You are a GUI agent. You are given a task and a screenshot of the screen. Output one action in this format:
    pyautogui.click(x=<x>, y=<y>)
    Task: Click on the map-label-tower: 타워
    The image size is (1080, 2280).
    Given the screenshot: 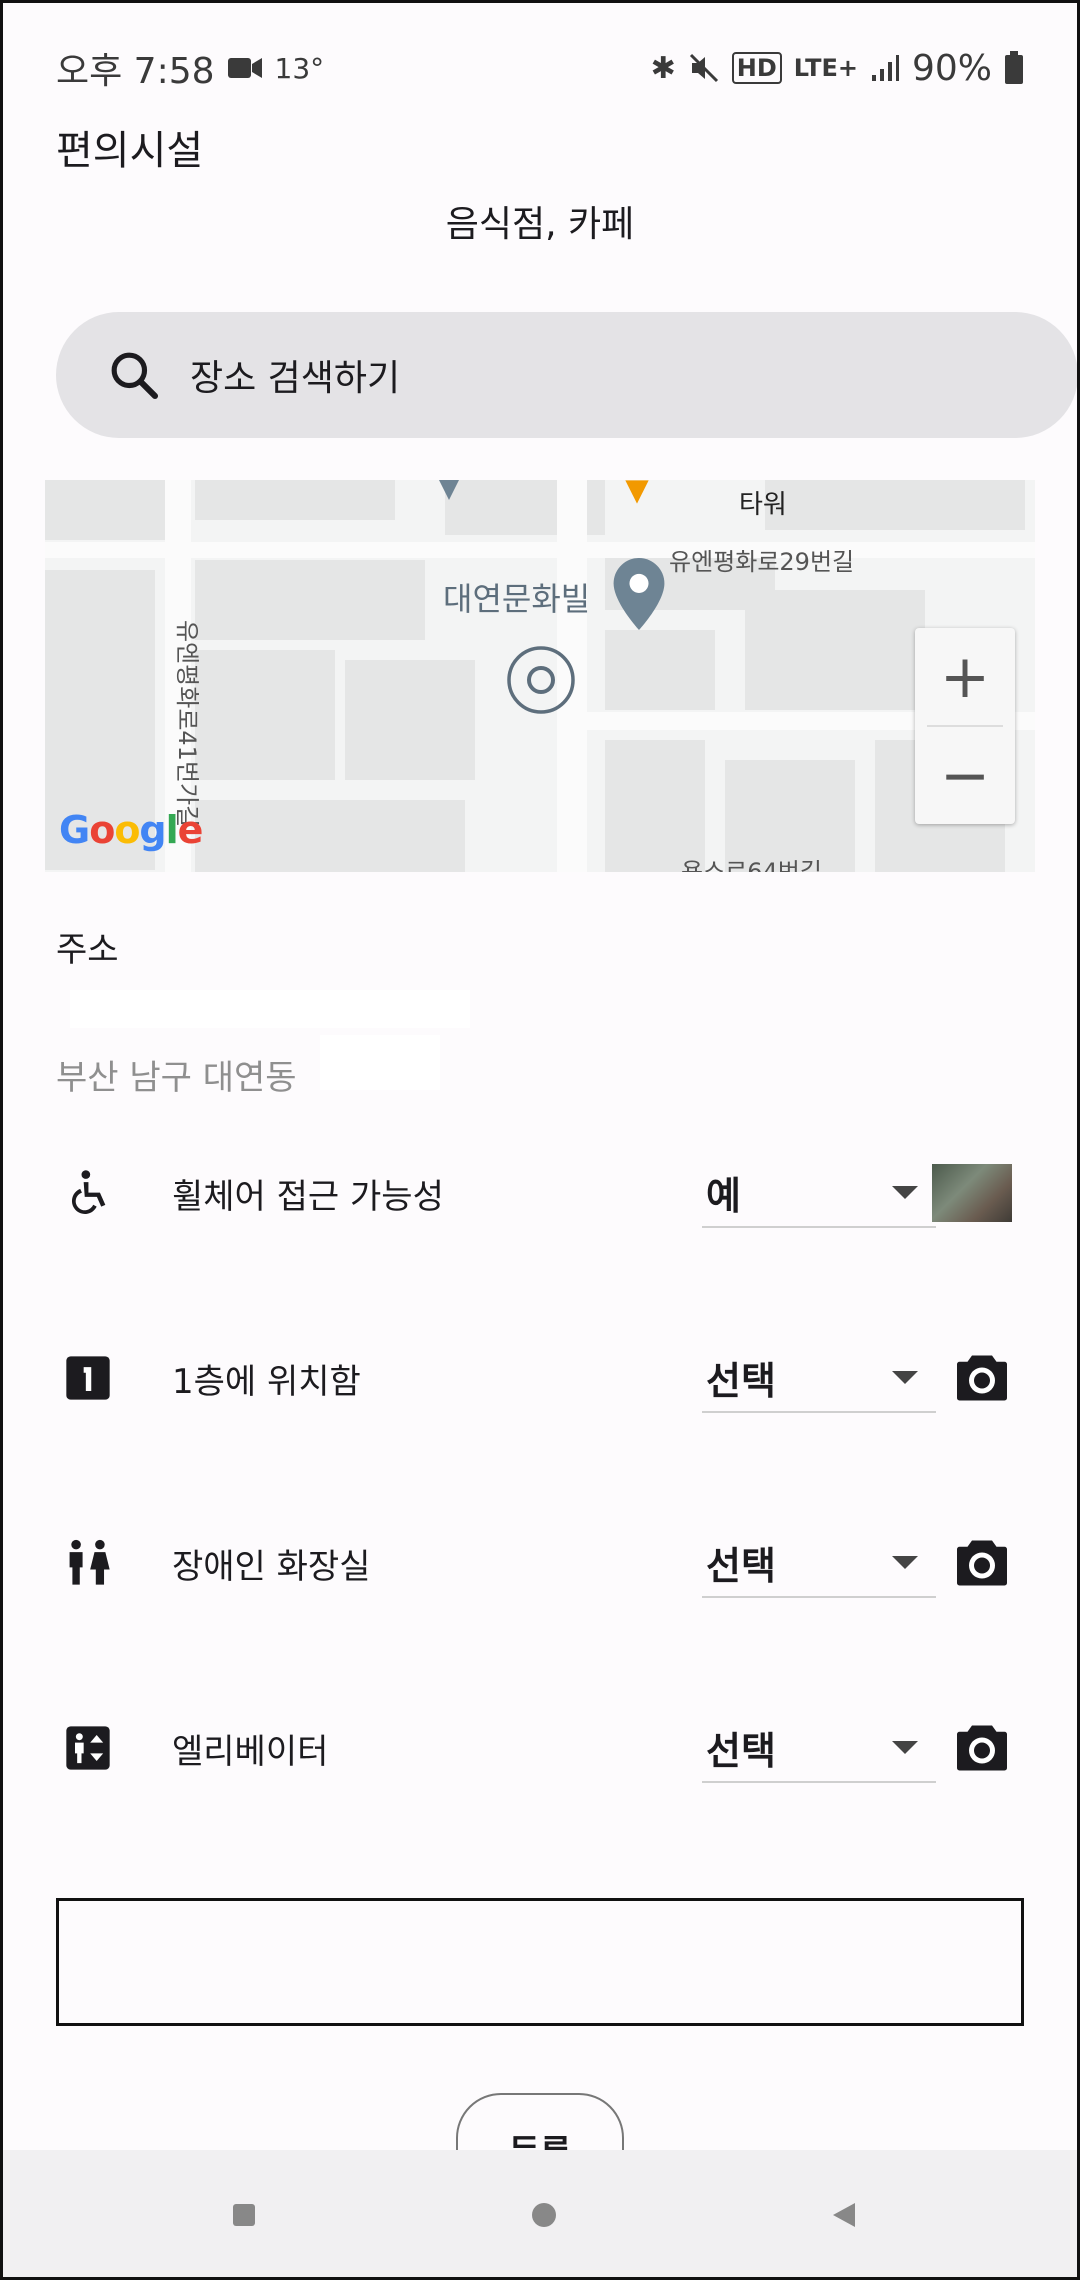 What is the action you would take?
    pyautogui.click(x=763, y=505)
    